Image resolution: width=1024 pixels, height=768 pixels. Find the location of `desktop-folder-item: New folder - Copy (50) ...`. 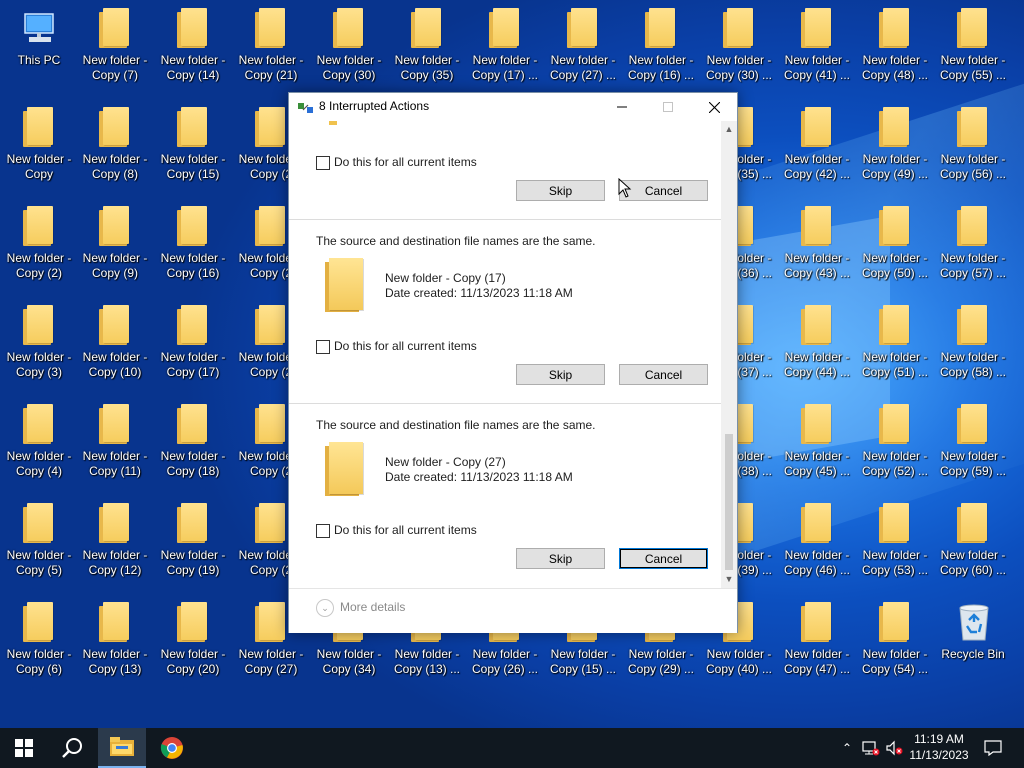

desktop-folder-item: New folder - Copy (50) ... is located at coordinates (895, 244).